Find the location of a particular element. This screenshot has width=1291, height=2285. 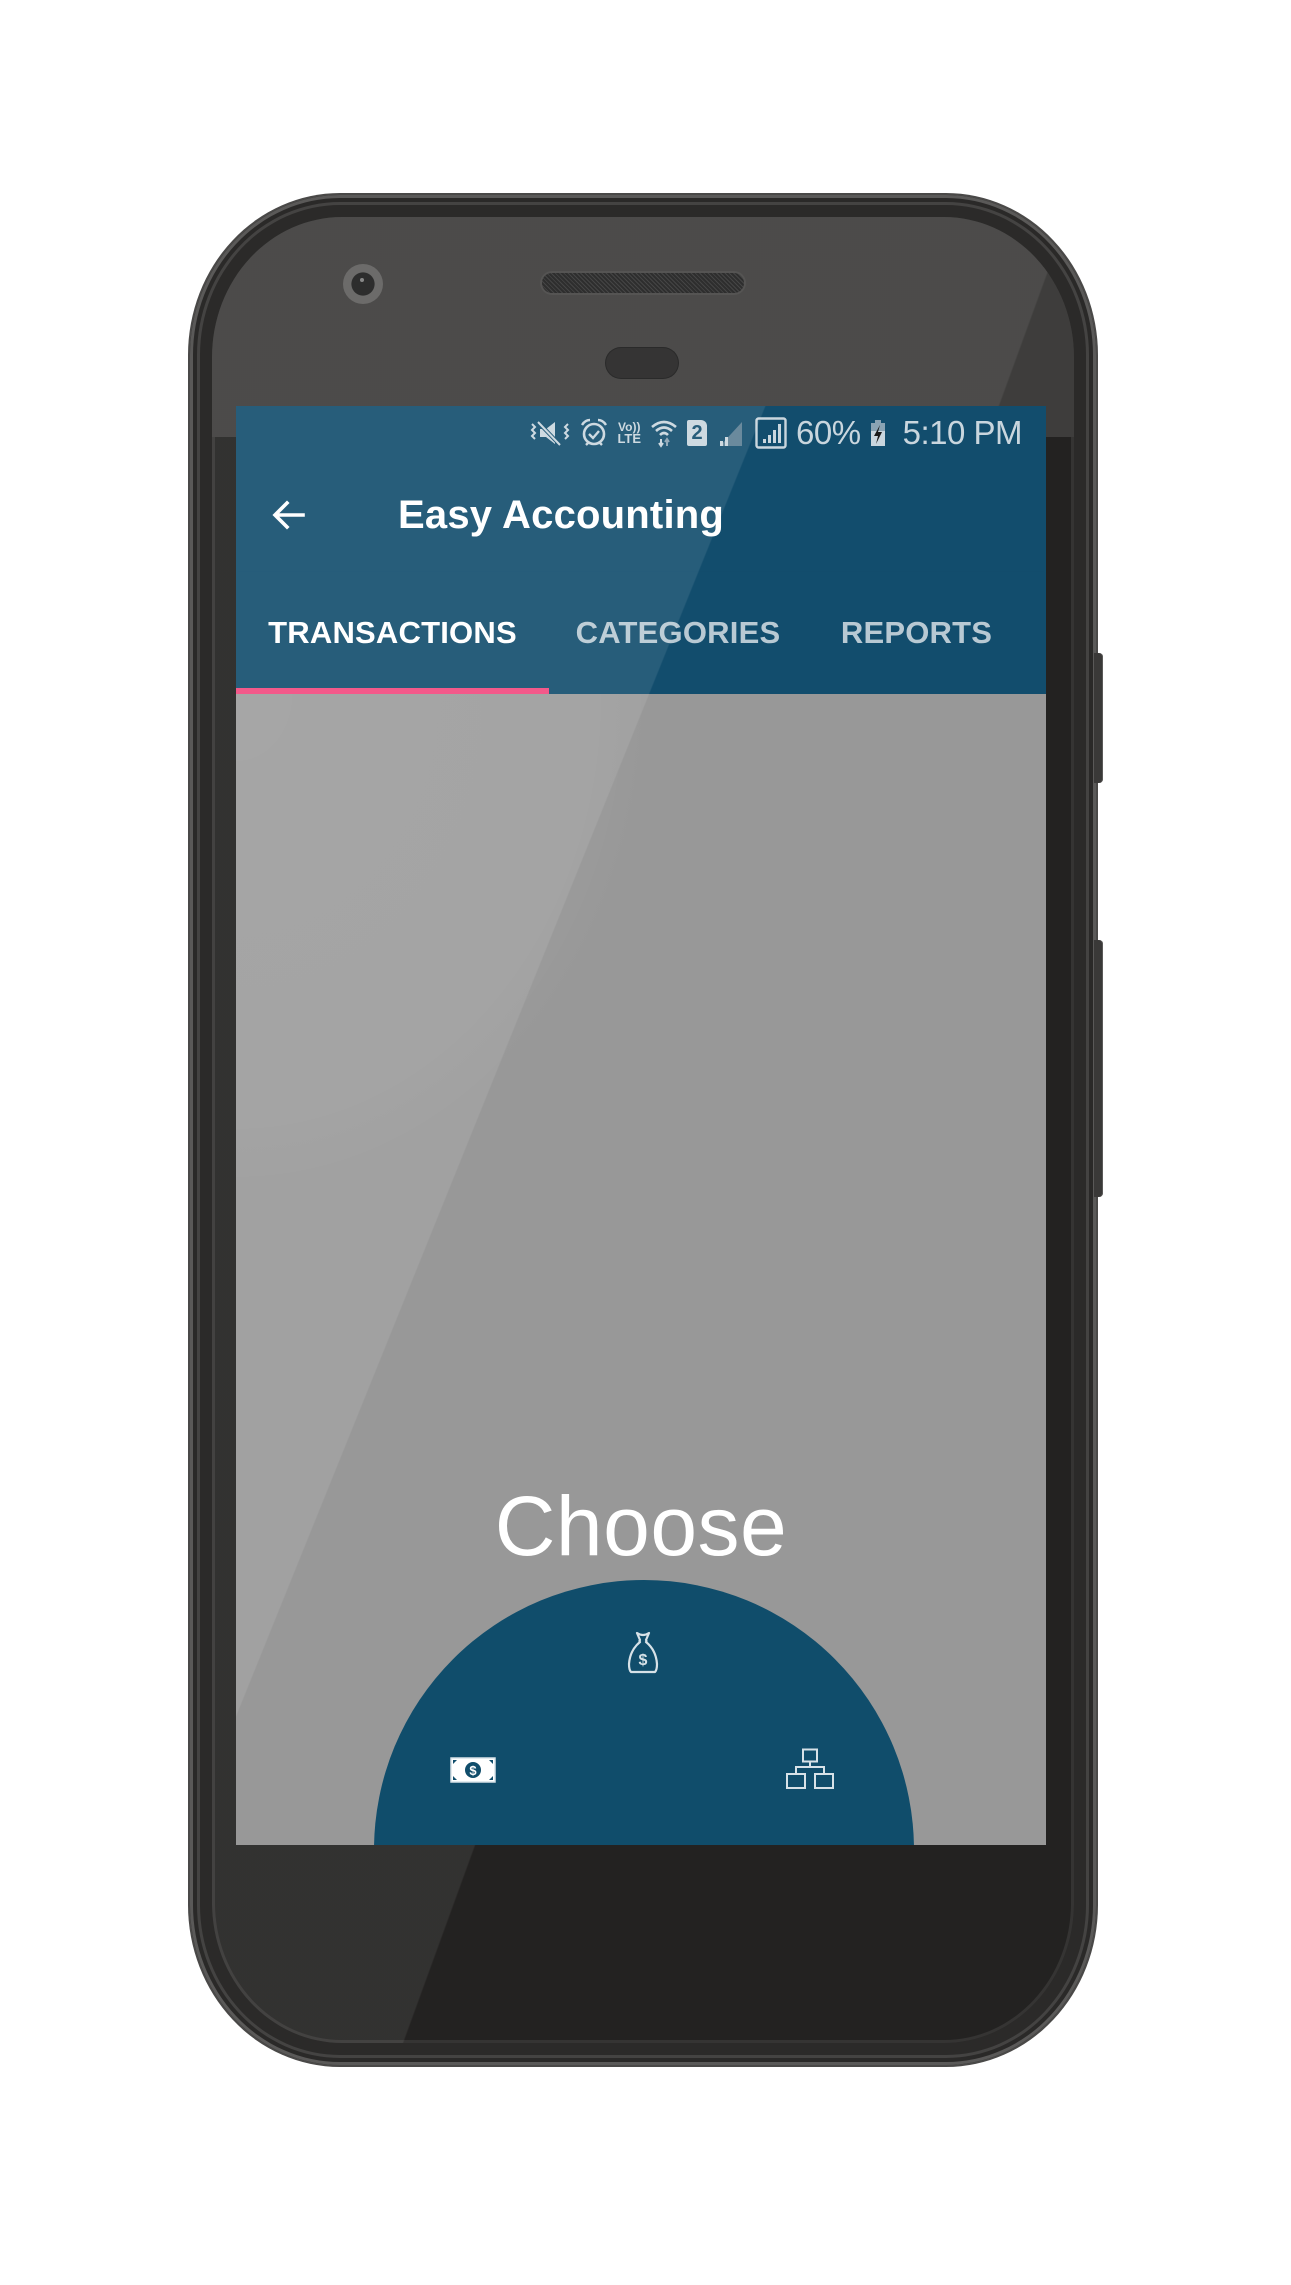

add-income-button: $ is located at coordinates (643, 1652).